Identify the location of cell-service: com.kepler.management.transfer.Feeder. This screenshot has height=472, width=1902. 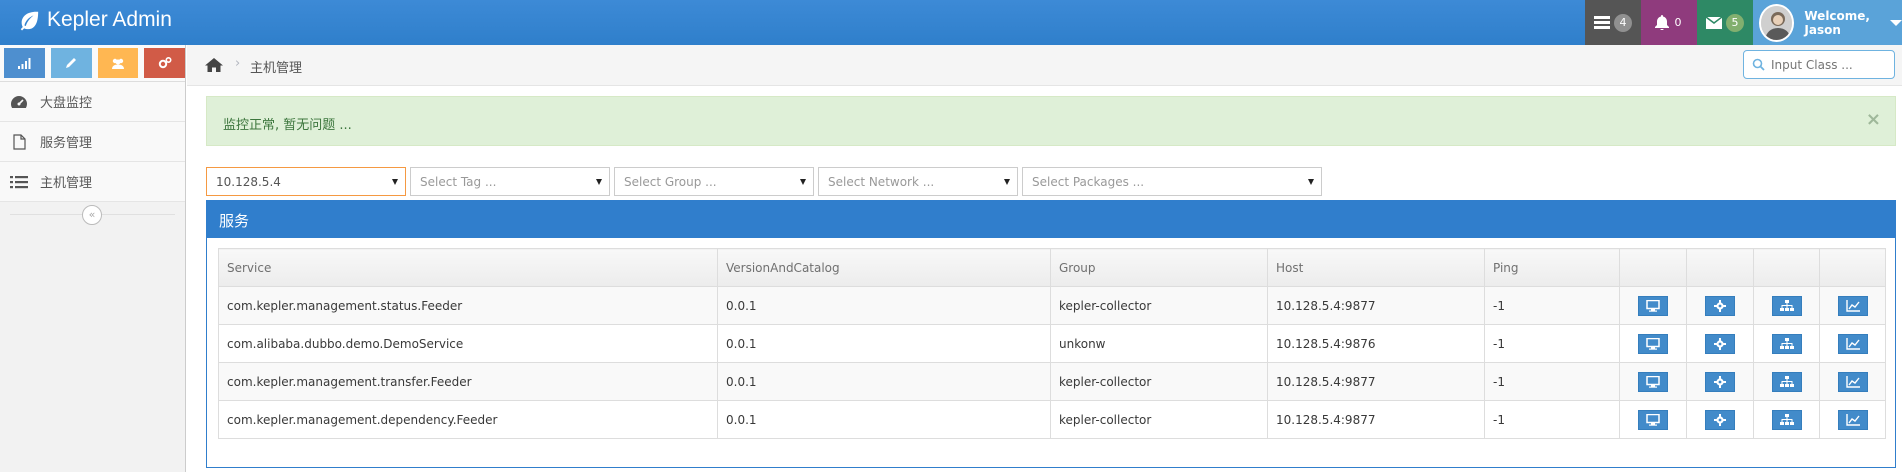
(468, 381).